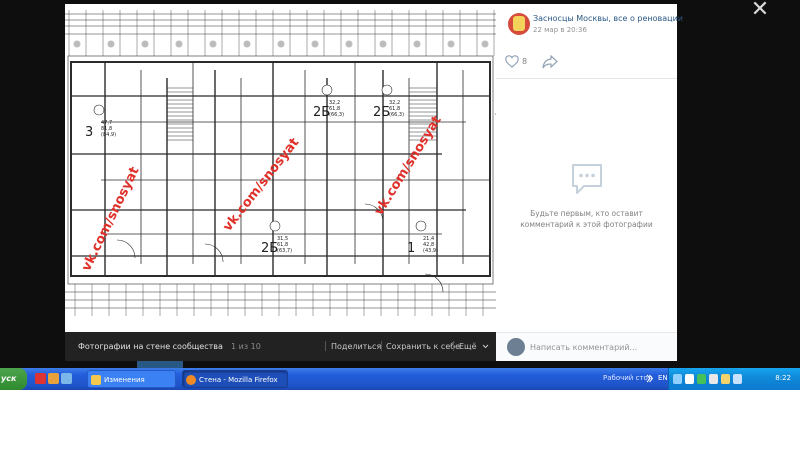 Image resolution: width=800 pixels, height=450 pixels. I want to click on more-menu: Ещё, so click(474, 346).